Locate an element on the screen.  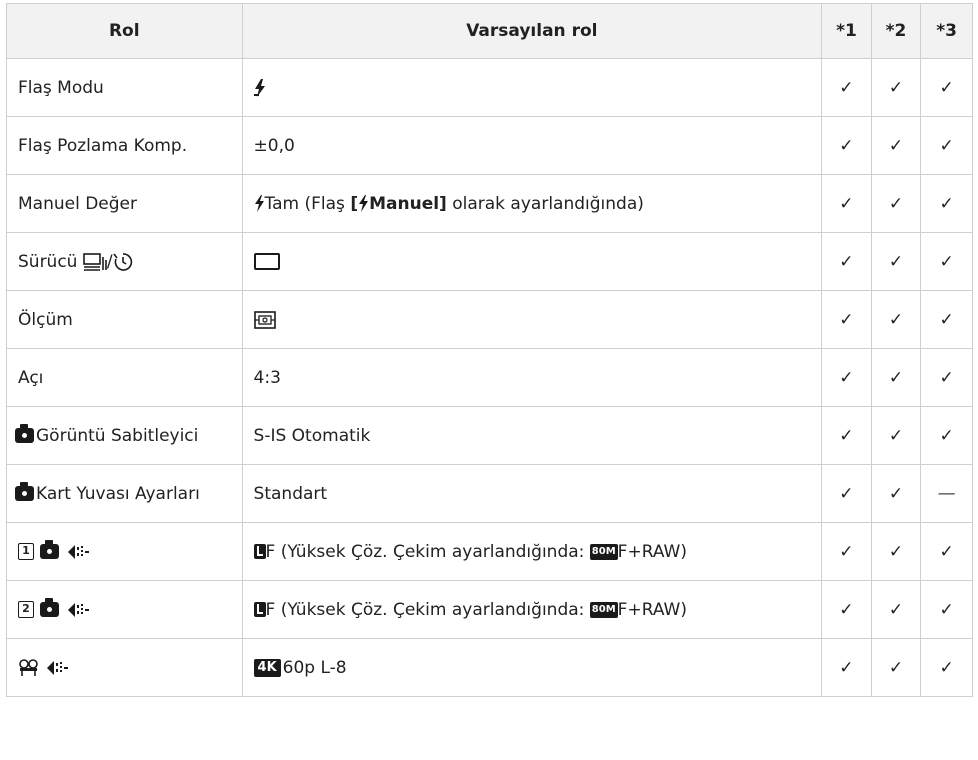
mark-cell: — is located at coordinates (946, 493).